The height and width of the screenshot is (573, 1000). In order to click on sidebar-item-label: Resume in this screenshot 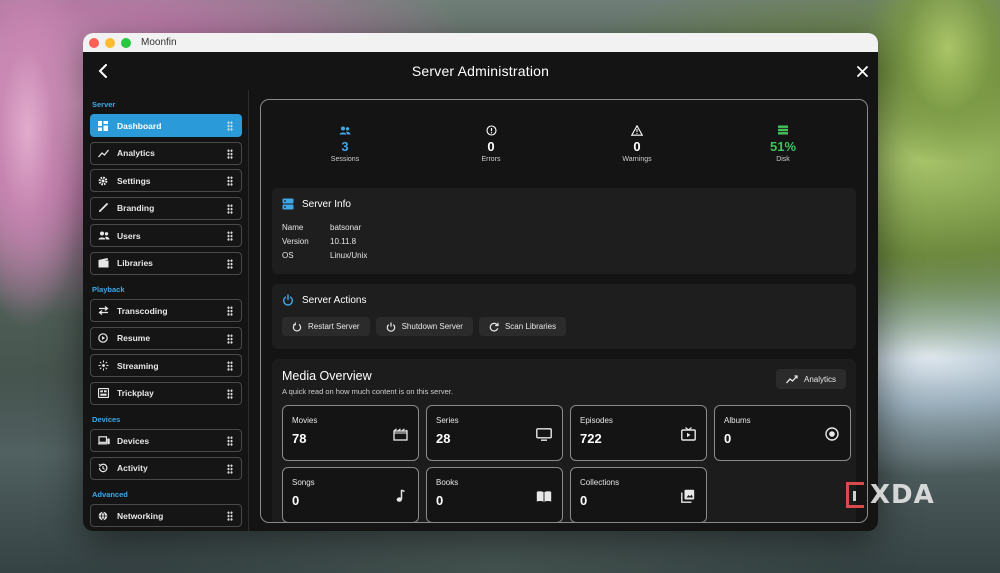, I will do `click(134, 338)`.